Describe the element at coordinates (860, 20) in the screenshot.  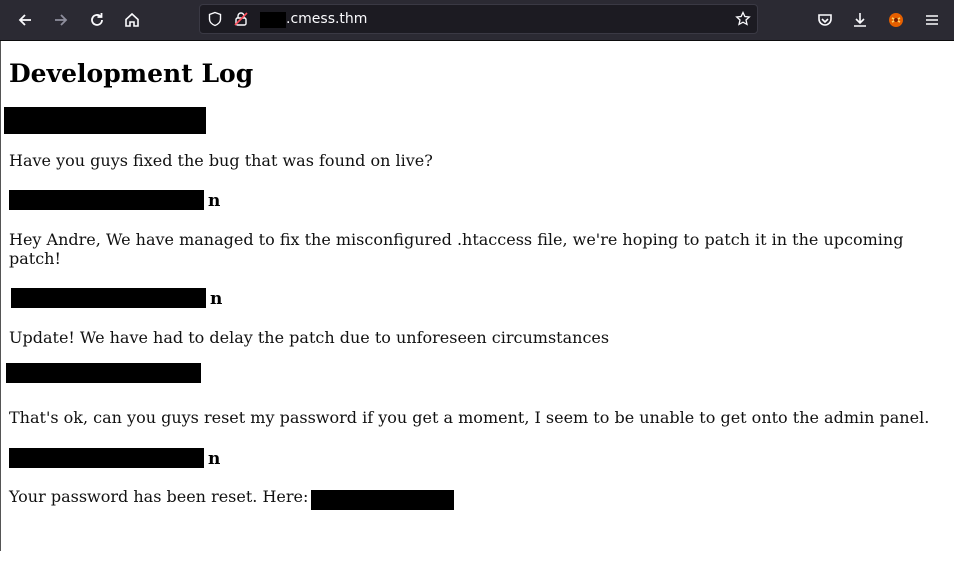
I see `download-icon` at that location.